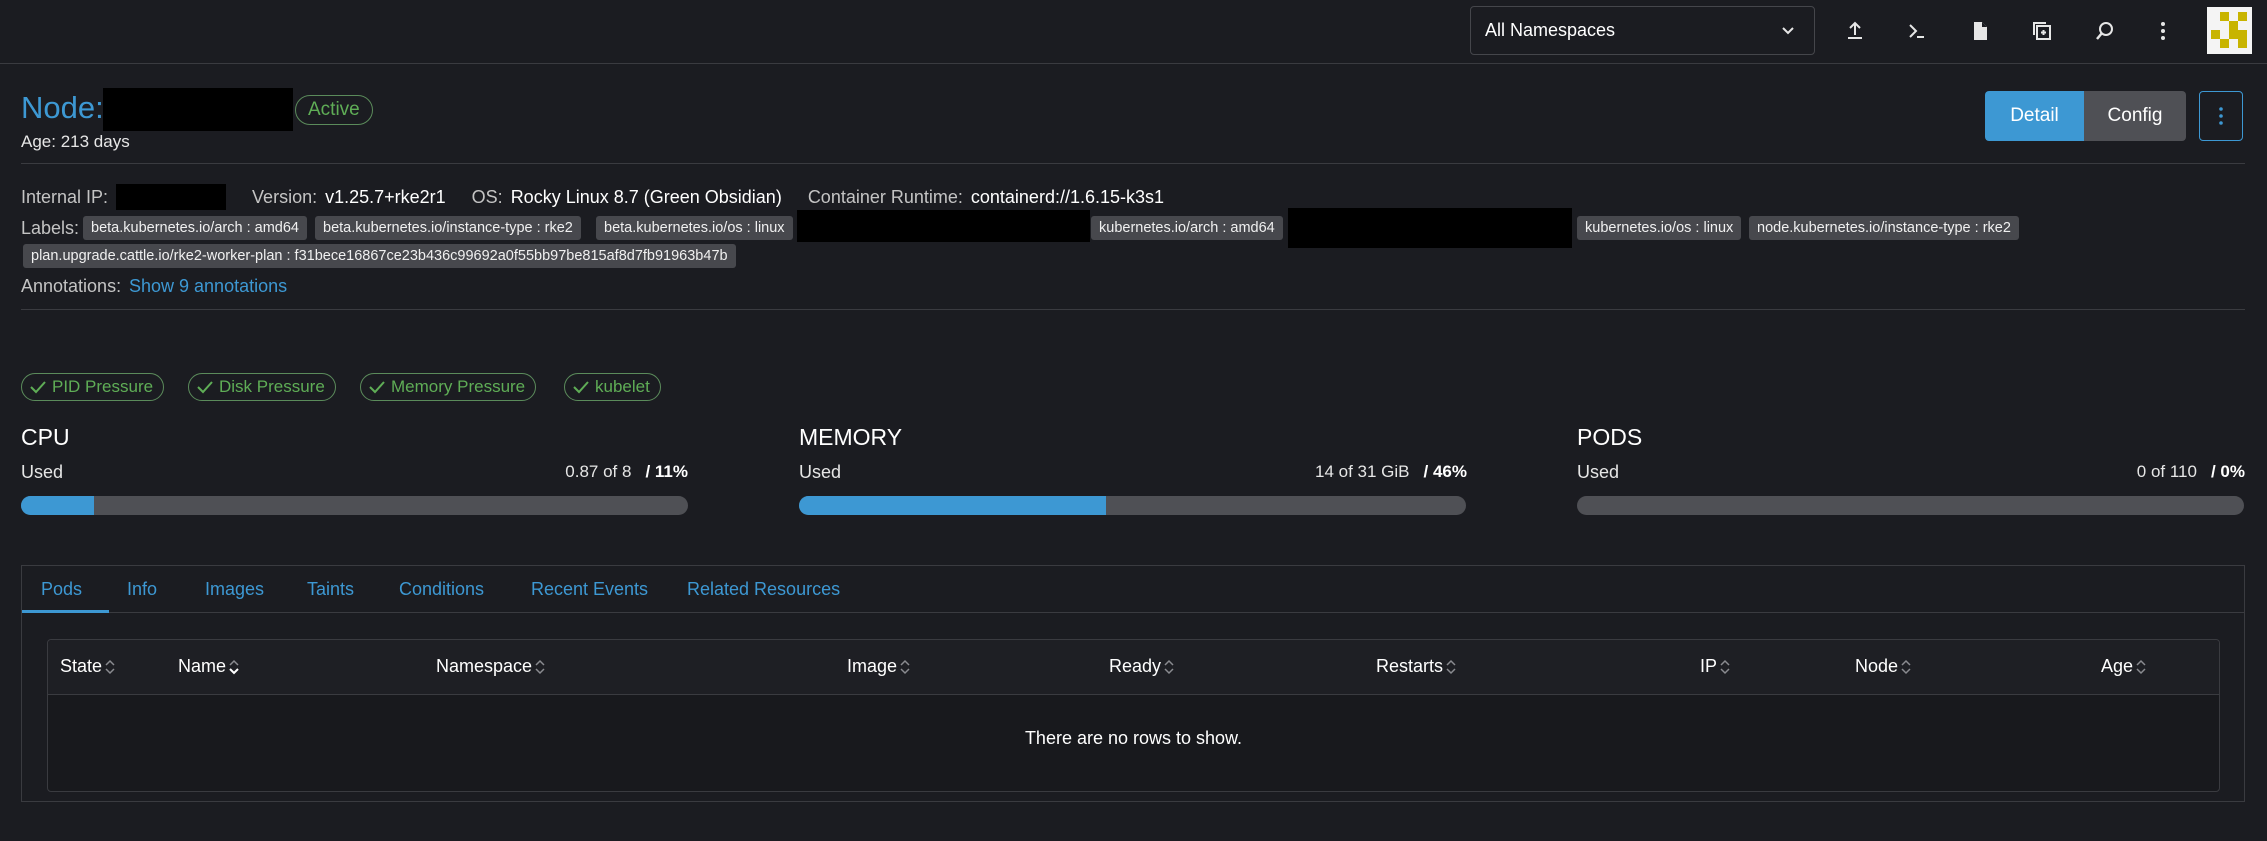  I want to click on gauge-amount: 14 of 31 GiB / 46%, so click(1391, 472).